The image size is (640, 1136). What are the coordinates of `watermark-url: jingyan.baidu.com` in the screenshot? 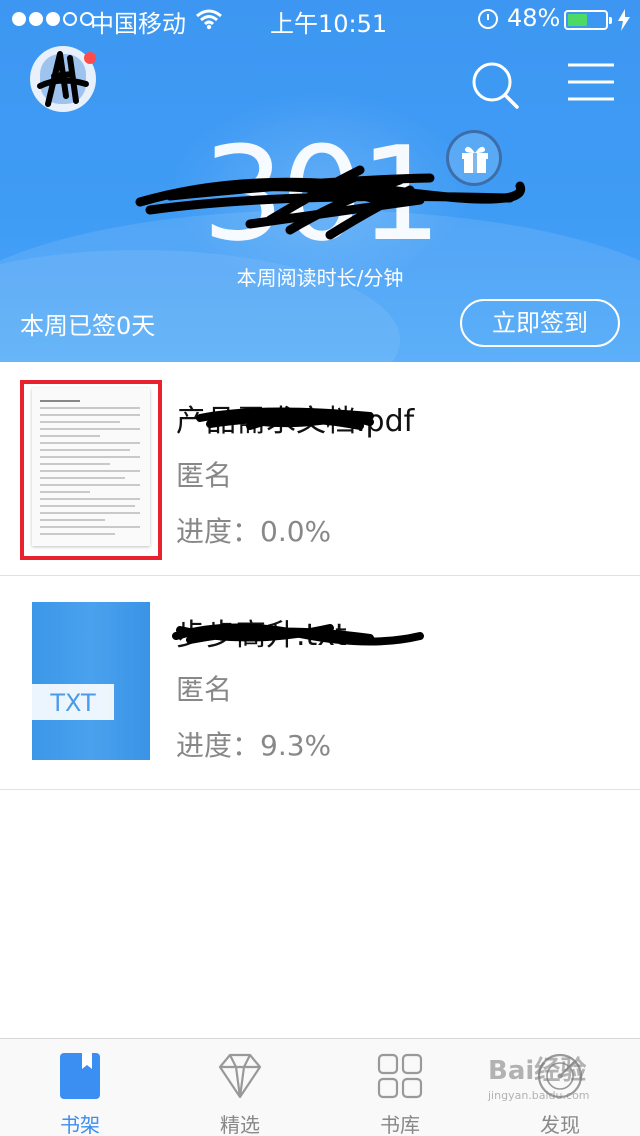 It's located at (539, 1095).